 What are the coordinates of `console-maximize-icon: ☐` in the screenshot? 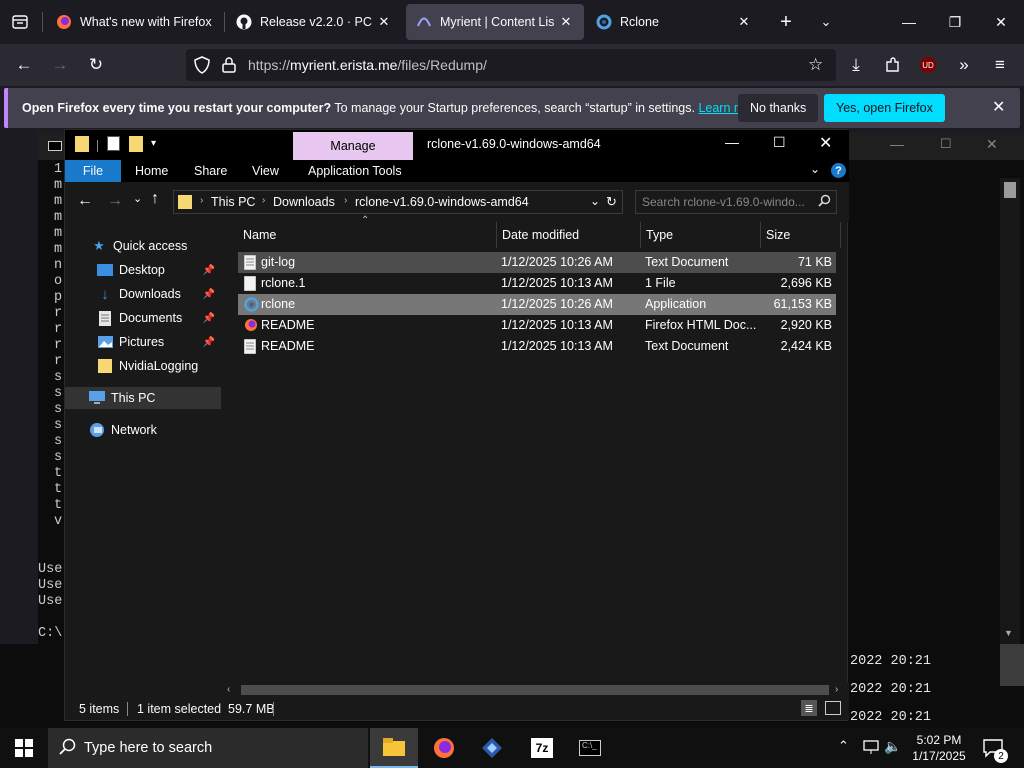 It's located at (946, 144).